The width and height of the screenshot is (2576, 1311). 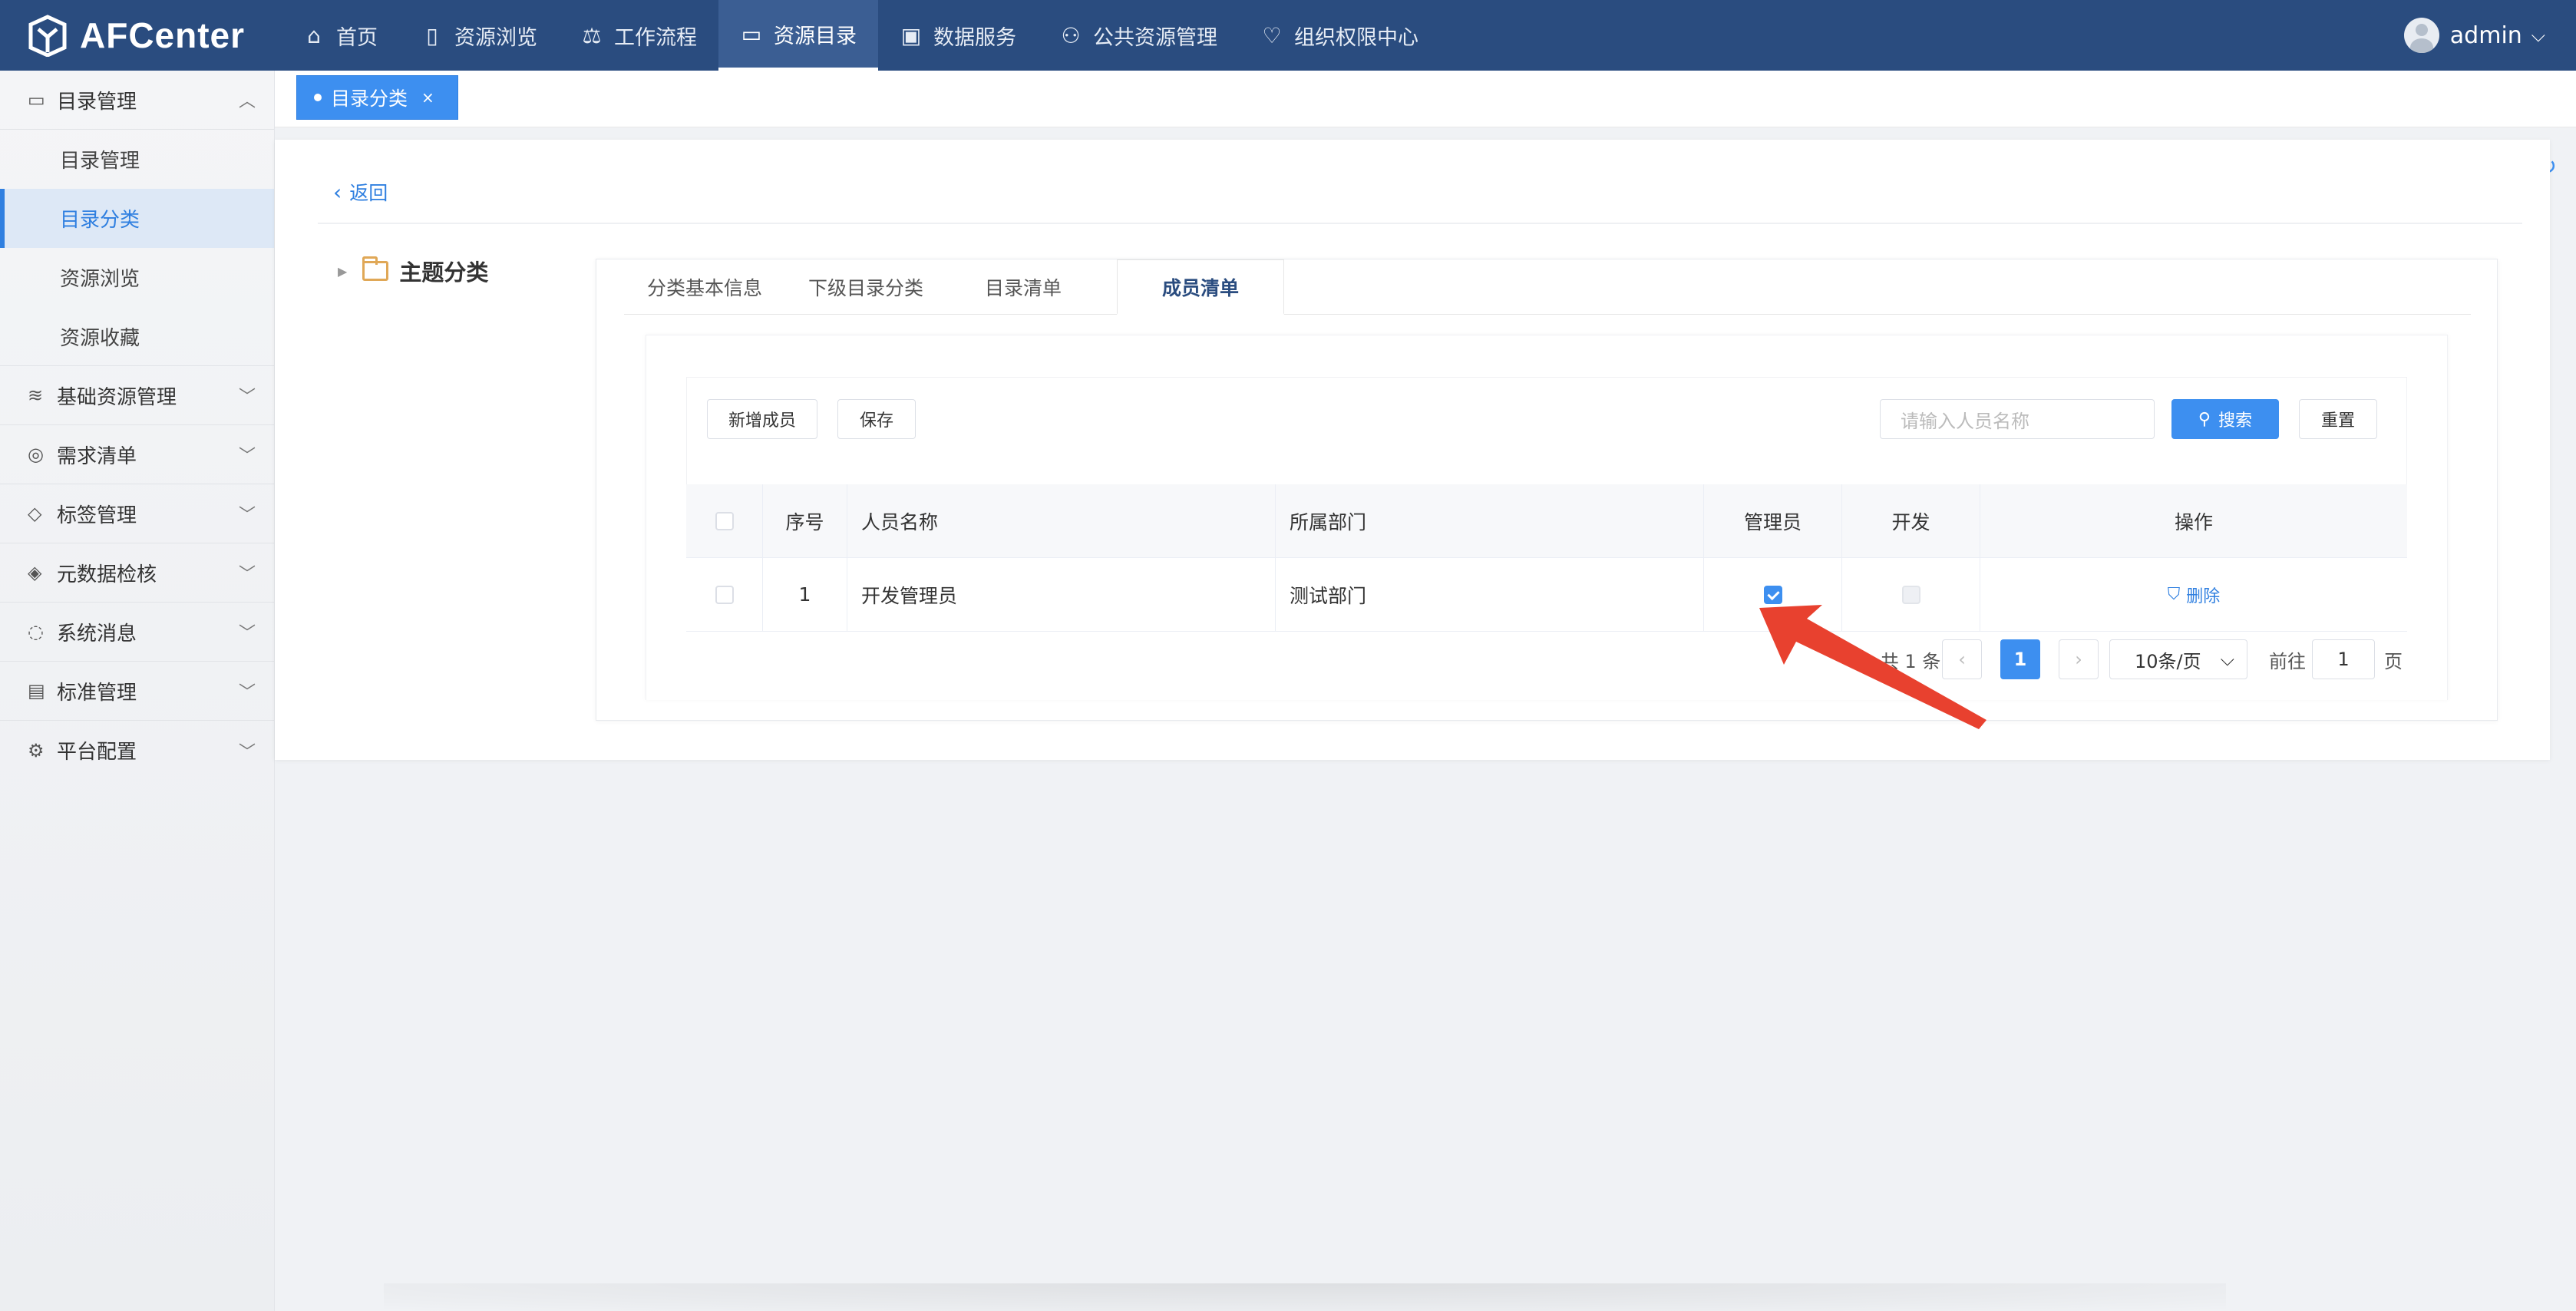 I want to click on sidebar-group-standards: ▤ 标准管理 ﹀, so click(x=137, y=691).